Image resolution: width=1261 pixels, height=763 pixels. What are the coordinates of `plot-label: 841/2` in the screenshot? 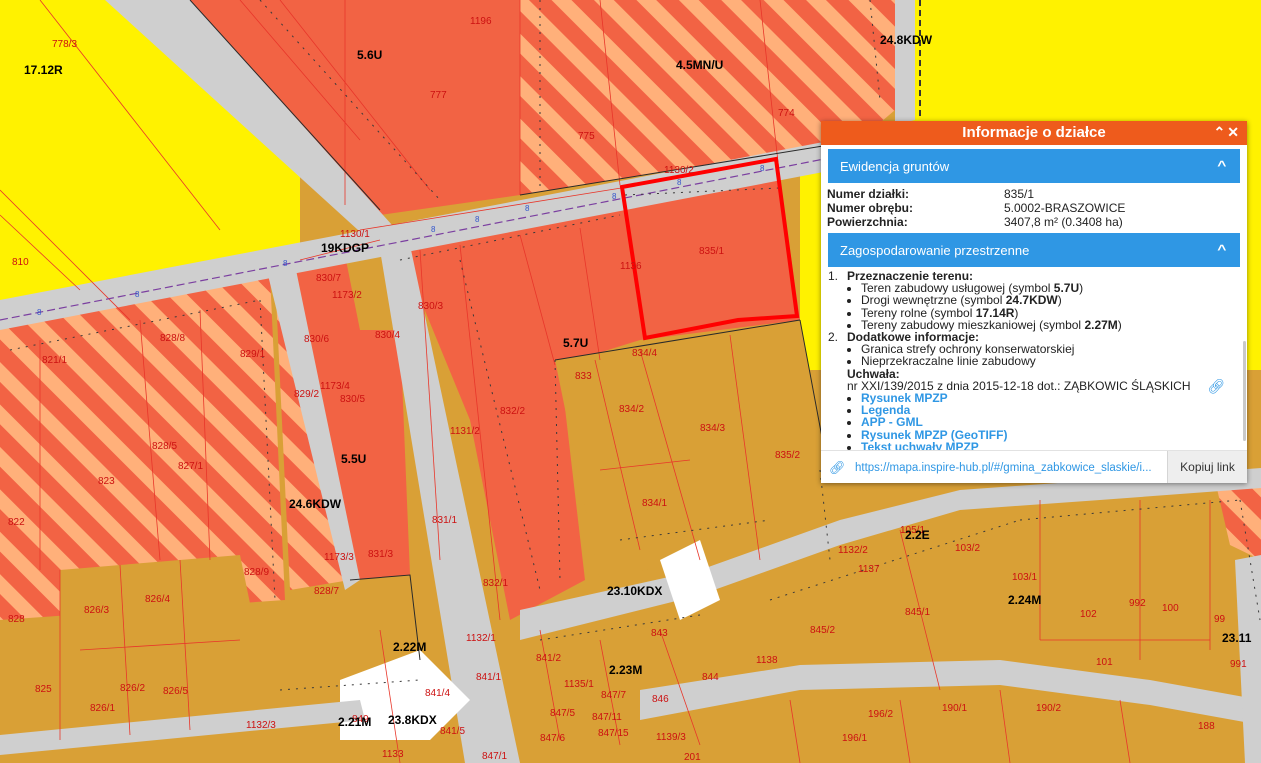 It's located at (548, 658).